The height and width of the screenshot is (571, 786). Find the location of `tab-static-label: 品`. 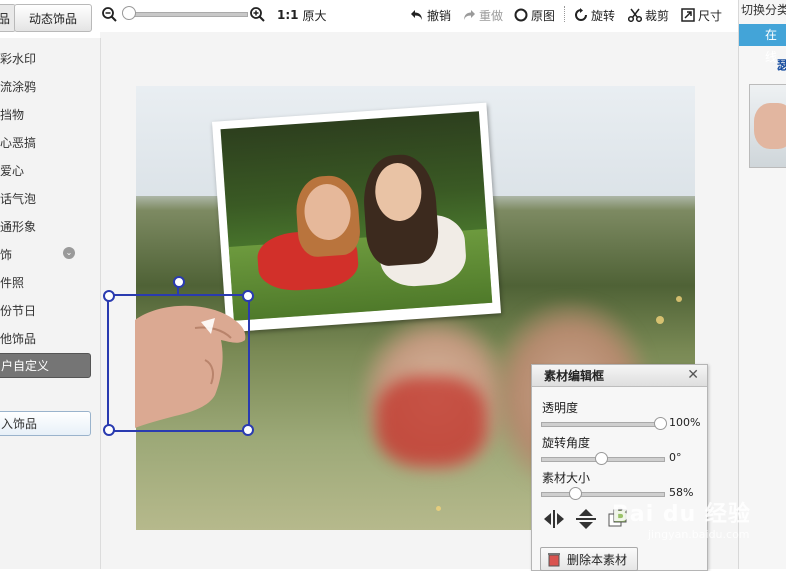

tab-static-label: 品 is located at coordinates (5, 18).